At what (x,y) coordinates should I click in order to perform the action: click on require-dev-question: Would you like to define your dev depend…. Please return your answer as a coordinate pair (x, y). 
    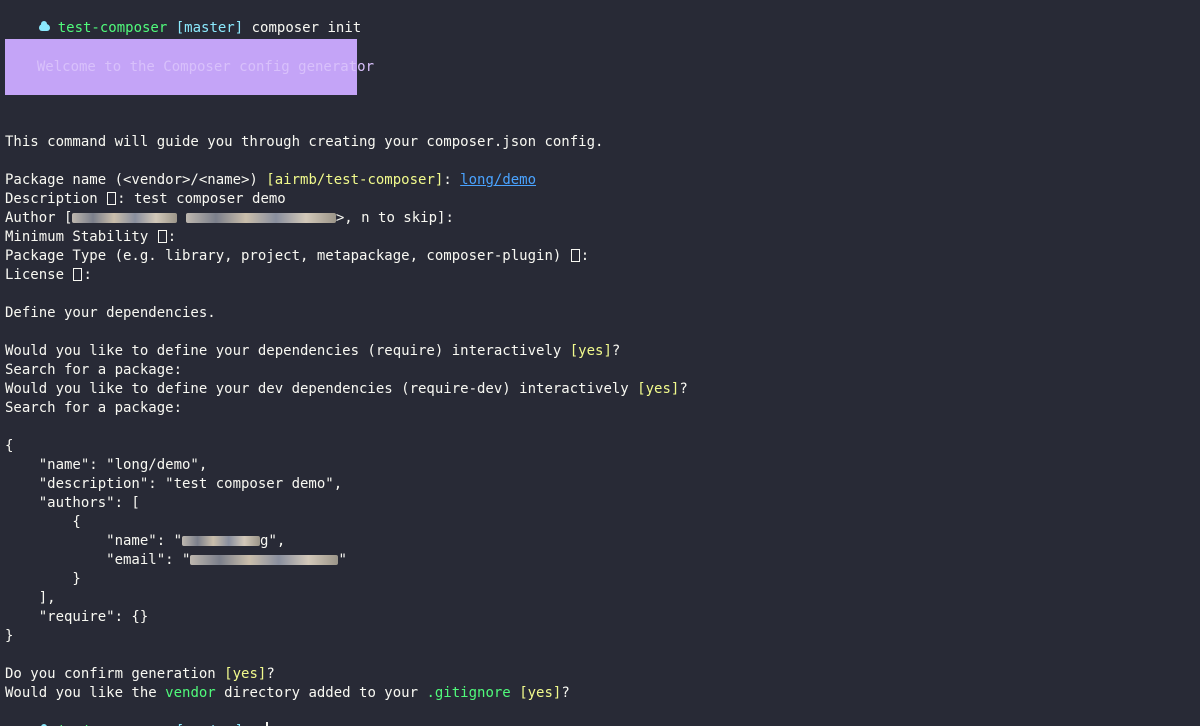
    Looking at the image, I should click on (346, 389).